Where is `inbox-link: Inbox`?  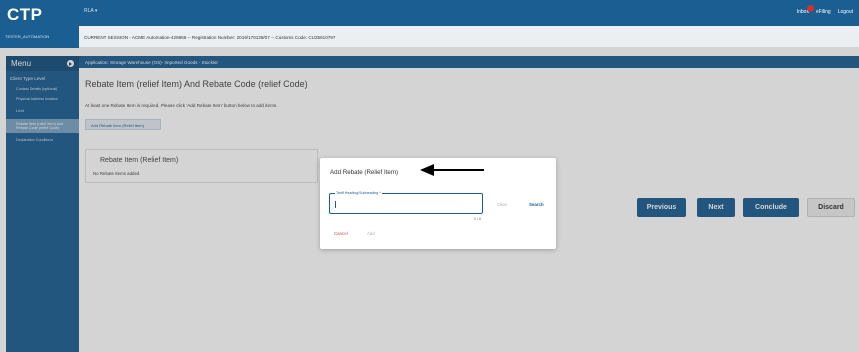
inbox-link: Inbox is located at coordinates (805, 10).